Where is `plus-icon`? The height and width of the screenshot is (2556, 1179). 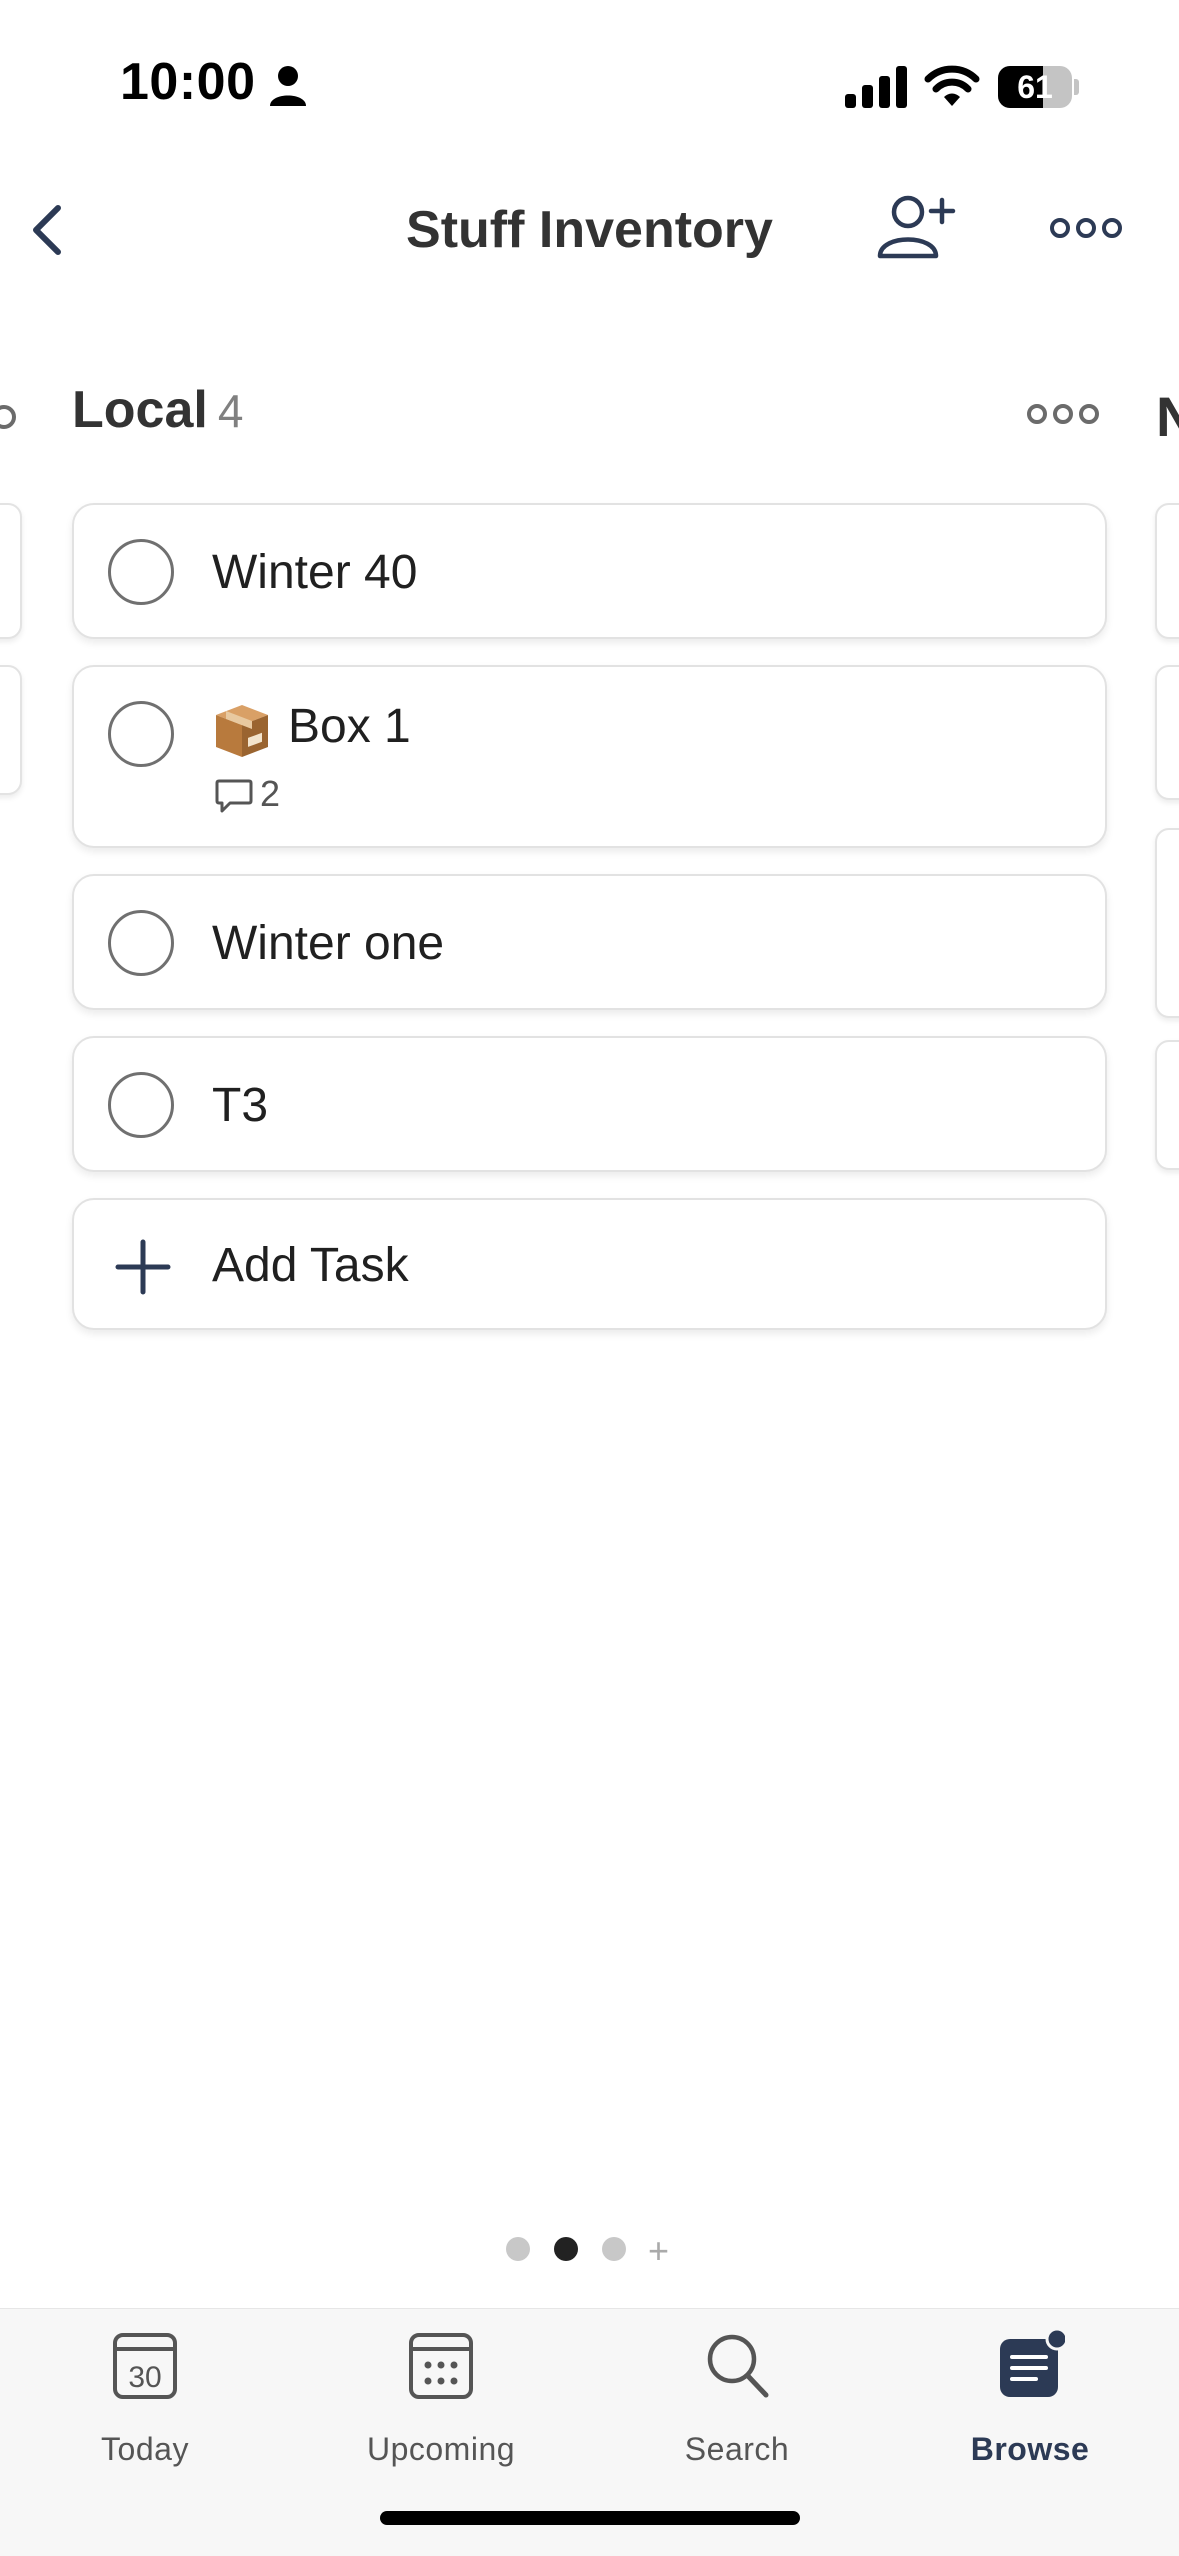 plus-icon is located at coordinates (143, 1267).